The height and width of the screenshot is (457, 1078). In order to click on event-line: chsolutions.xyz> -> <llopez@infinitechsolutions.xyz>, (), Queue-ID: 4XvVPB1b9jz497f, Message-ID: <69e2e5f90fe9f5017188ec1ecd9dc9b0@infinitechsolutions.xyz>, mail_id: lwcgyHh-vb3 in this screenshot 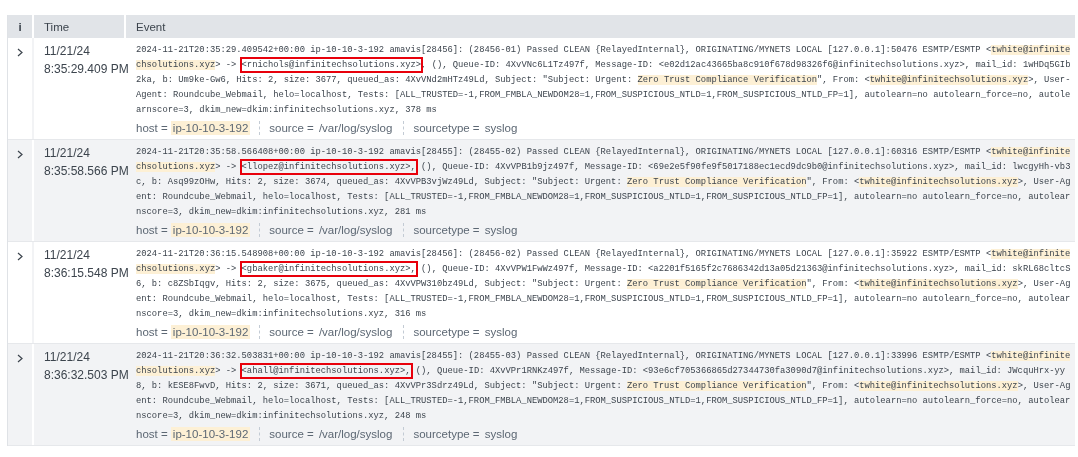, I will do `click(603, 167)`.